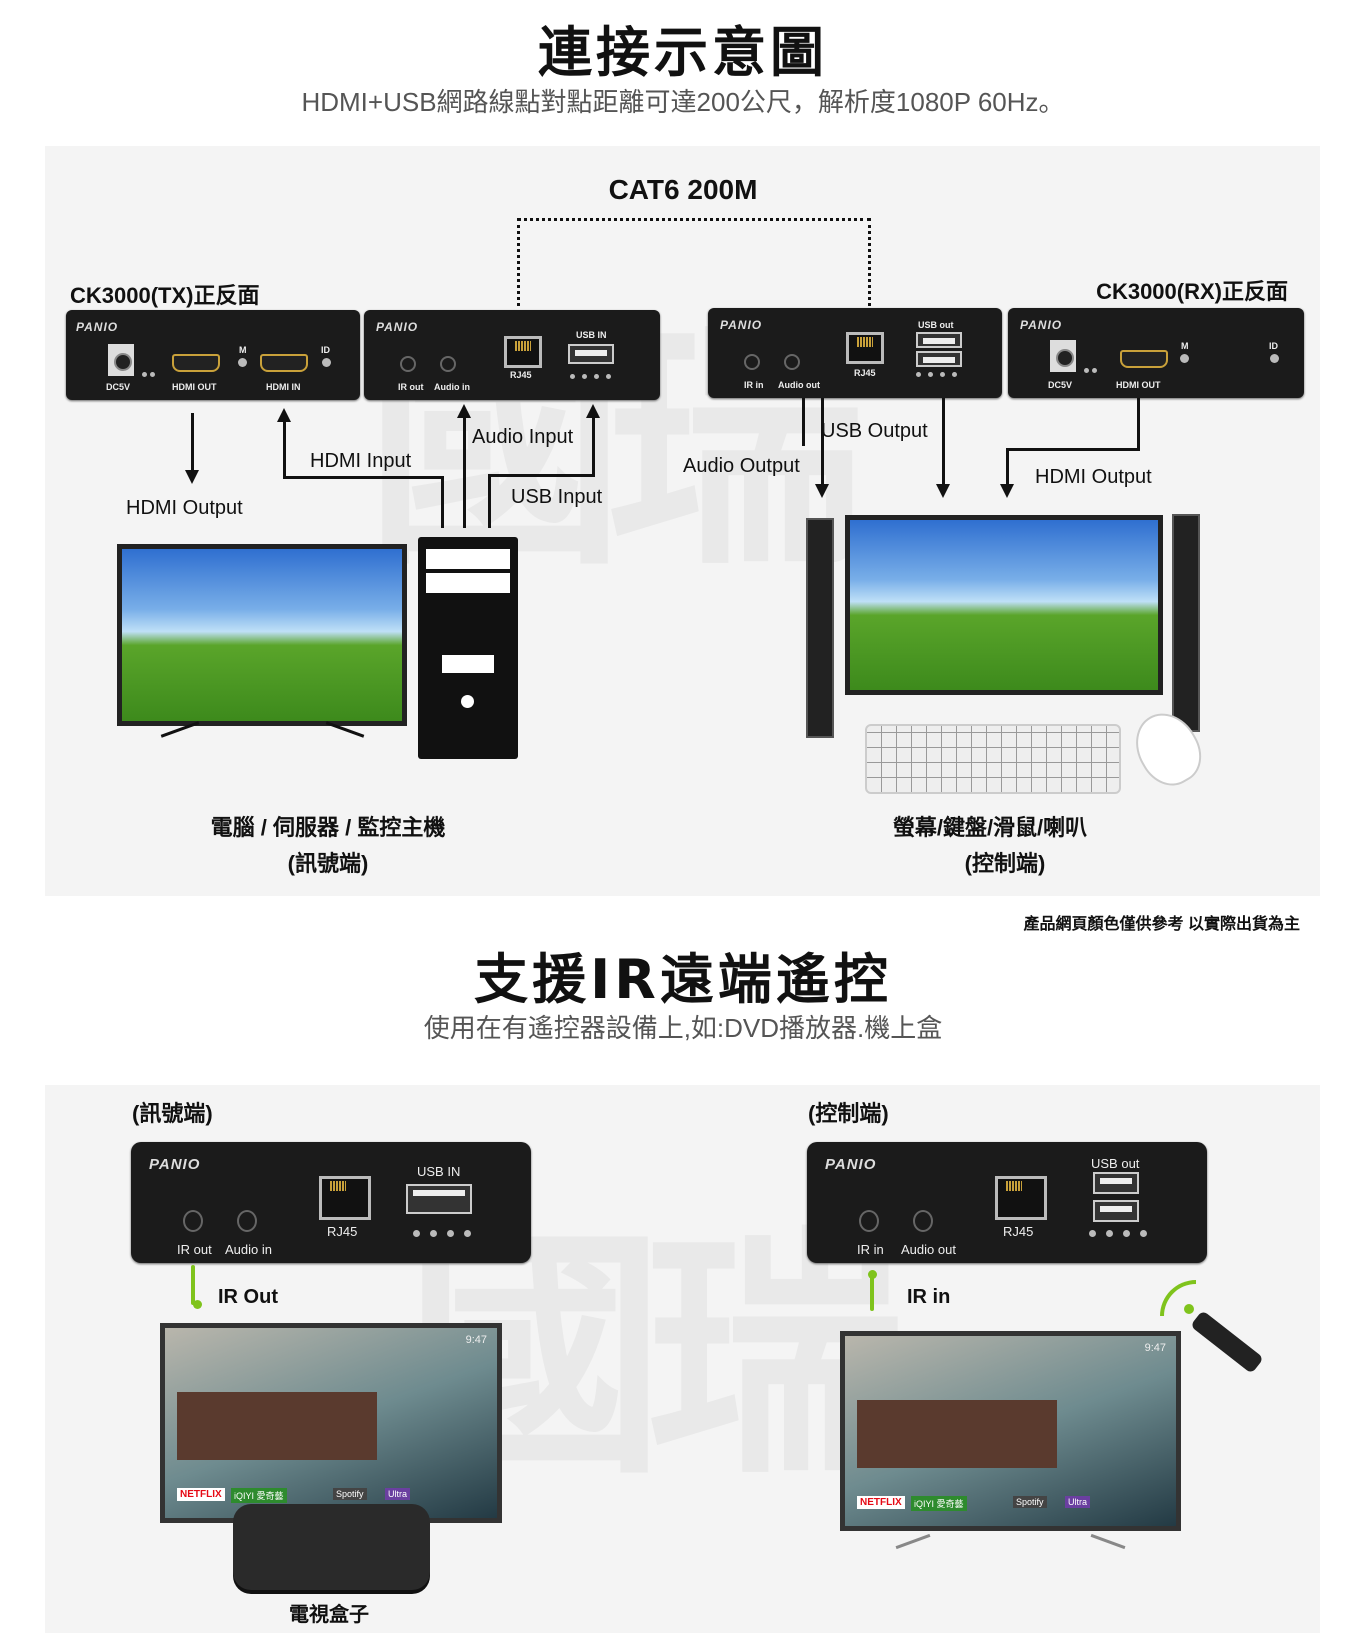 The width and height of the screenshot is (1366, 1648). What do you see at coordinates (557, 497) in the screenshot?
I see `usb-input-label: USB Input` at bounding box center [557, 497].